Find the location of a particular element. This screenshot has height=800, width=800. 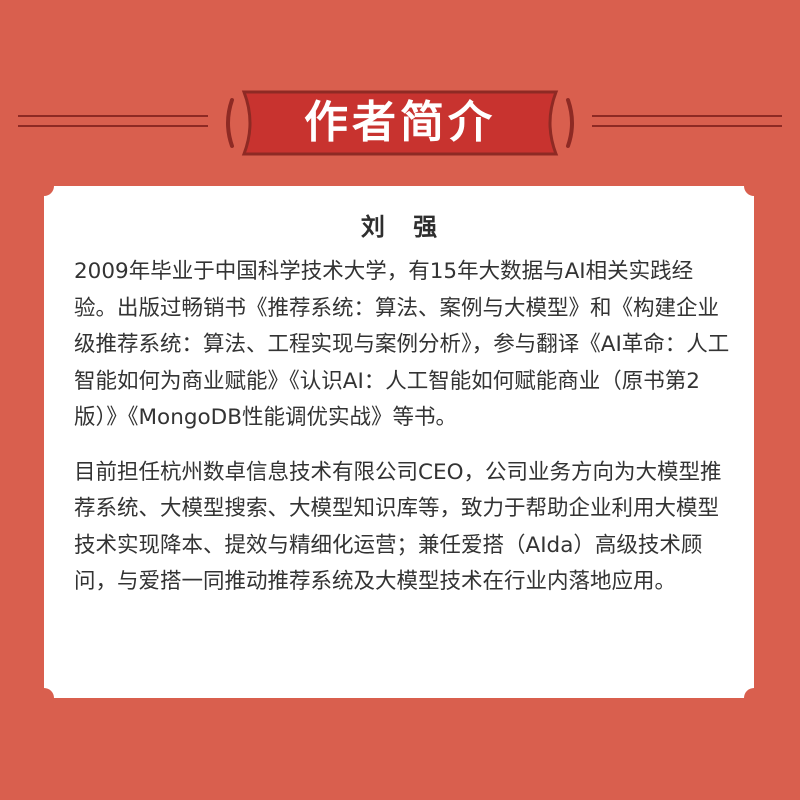

author-name: 刘 强 is located at coordinates (404, 227).